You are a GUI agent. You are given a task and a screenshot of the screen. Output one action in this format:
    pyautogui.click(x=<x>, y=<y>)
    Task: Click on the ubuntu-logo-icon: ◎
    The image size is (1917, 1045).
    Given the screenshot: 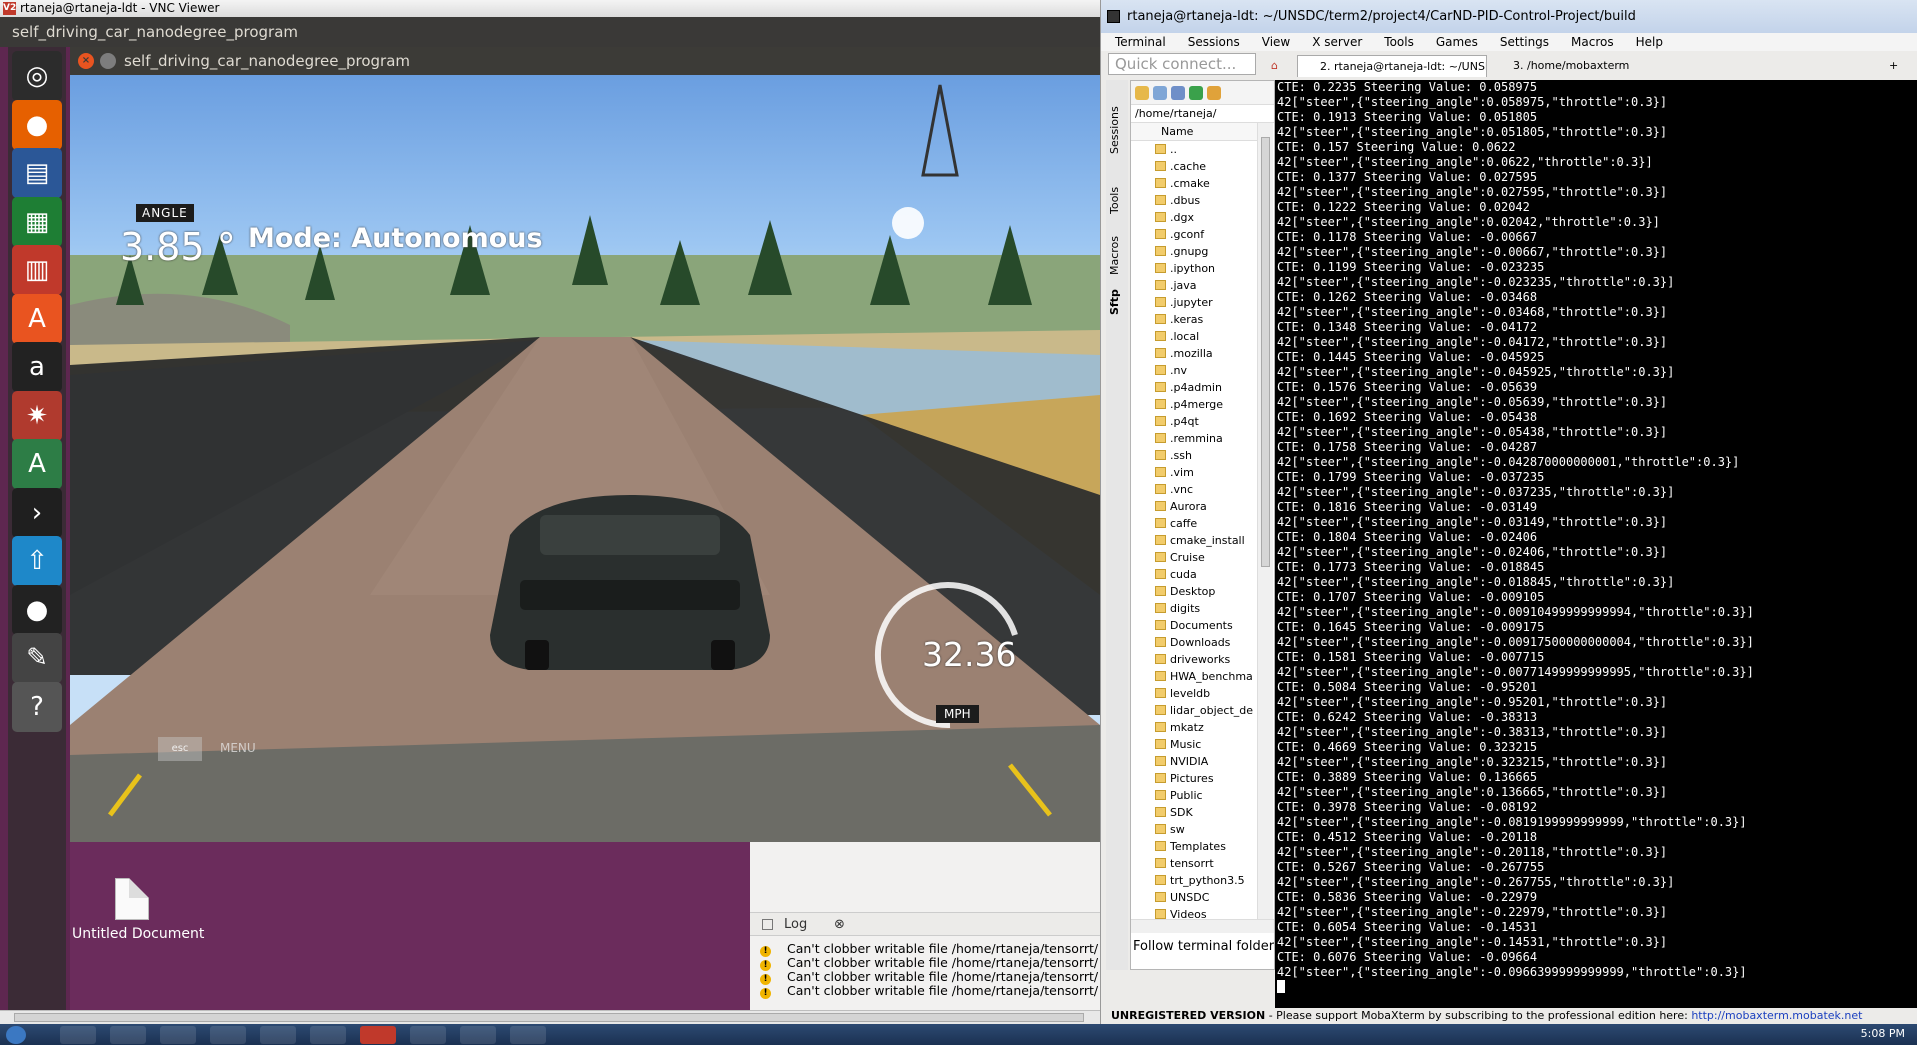 What is the action you would take?
    pyautogui.click(x=37, y=76)
    